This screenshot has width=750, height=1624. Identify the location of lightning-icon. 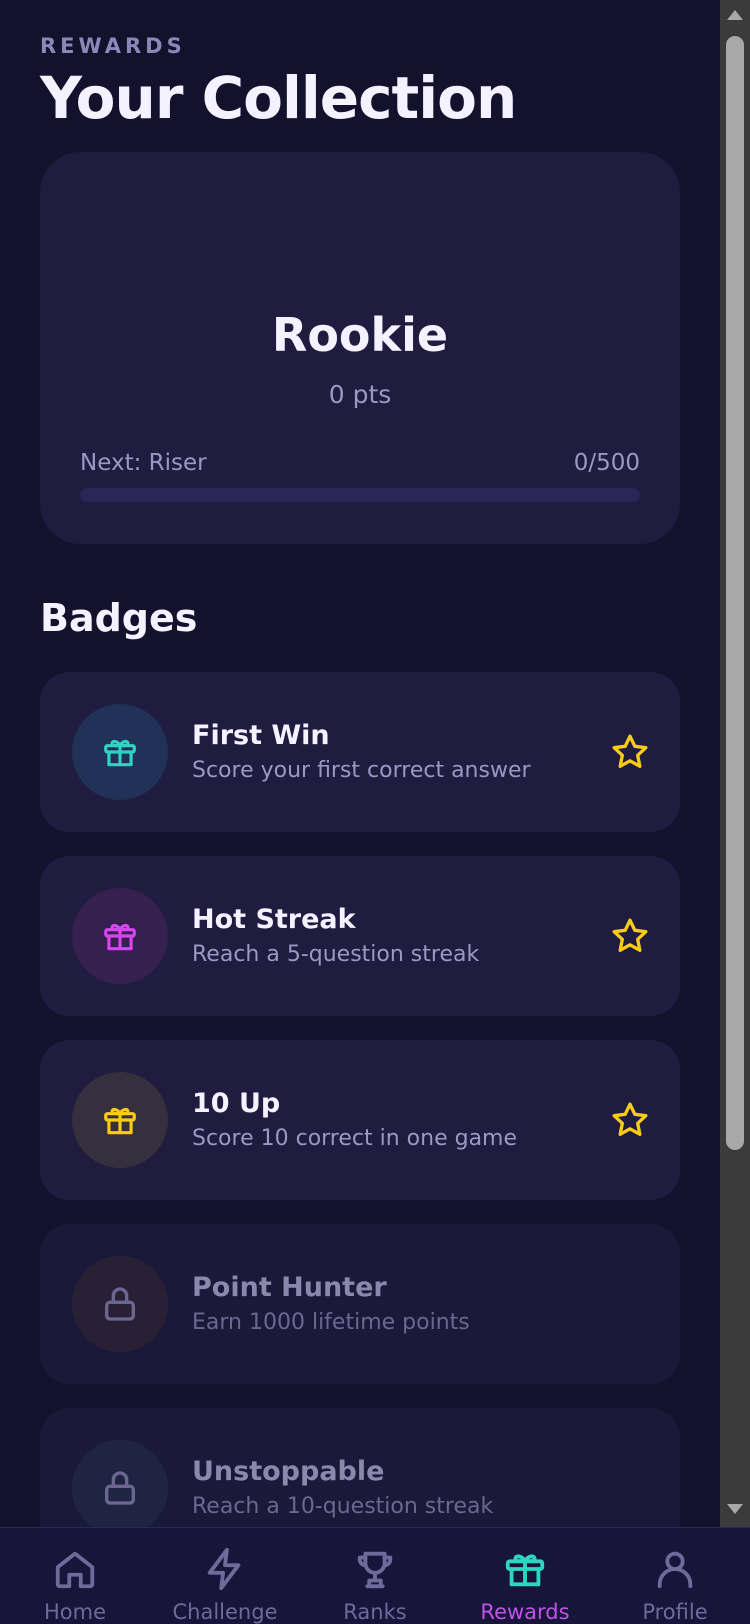
(224, 1569).